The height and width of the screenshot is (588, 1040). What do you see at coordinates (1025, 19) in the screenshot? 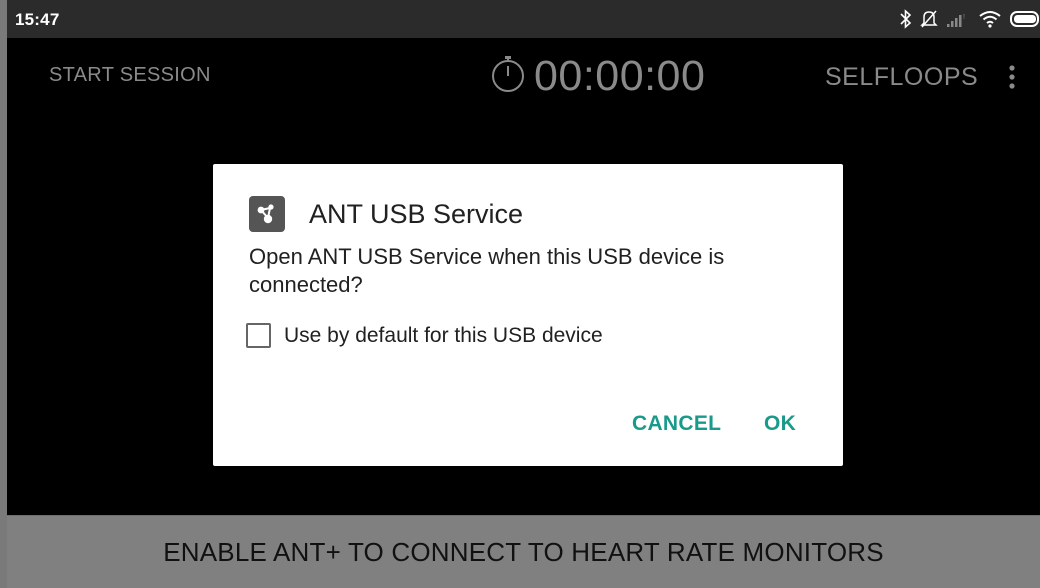
I see `battery-icon` at bounding box center [1025, 19].